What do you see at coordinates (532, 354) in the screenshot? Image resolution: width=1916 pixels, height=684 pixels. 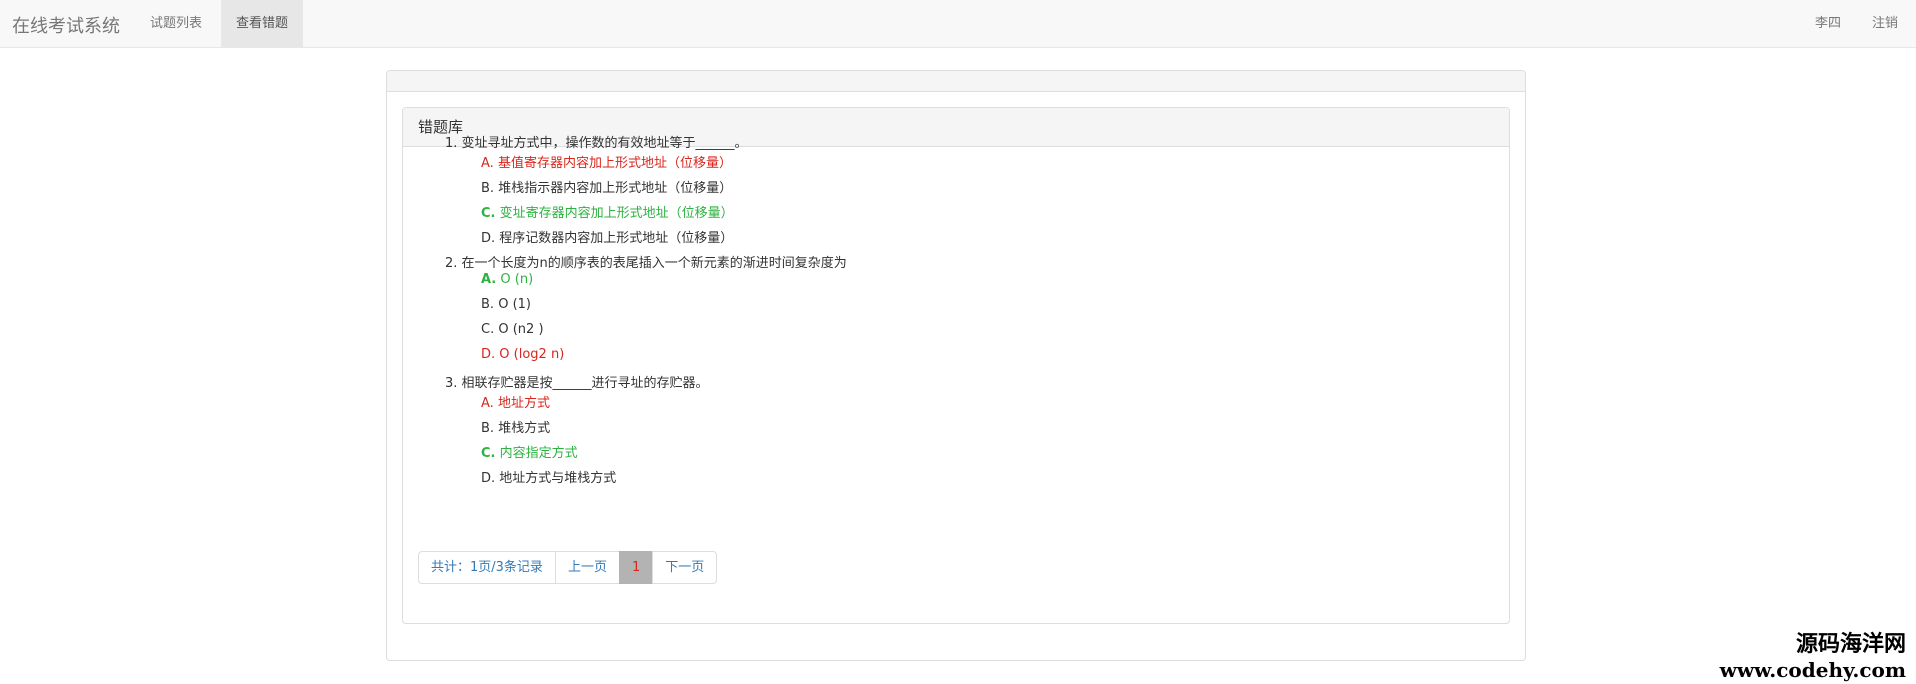 I see `option-text: O (log2 n)` at bounding box center [532, 354].